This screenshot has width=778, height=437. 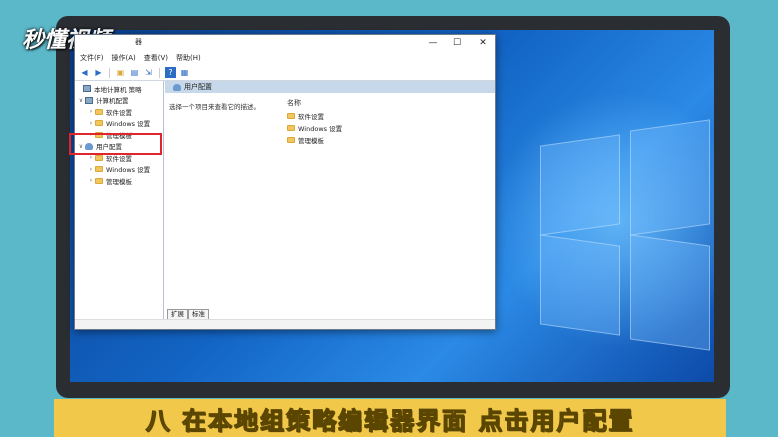 I want to click on view-tabs: 扩展 标准, so click(x=187, y=313).